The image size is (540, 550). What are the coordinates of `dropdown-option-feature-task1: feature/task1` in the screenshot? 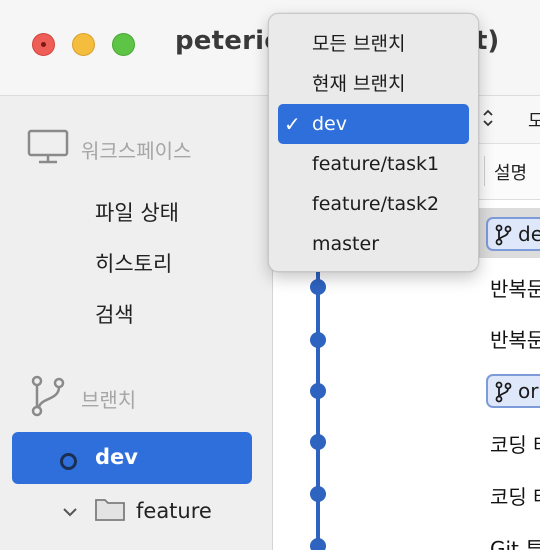 It's located at (373, 164).